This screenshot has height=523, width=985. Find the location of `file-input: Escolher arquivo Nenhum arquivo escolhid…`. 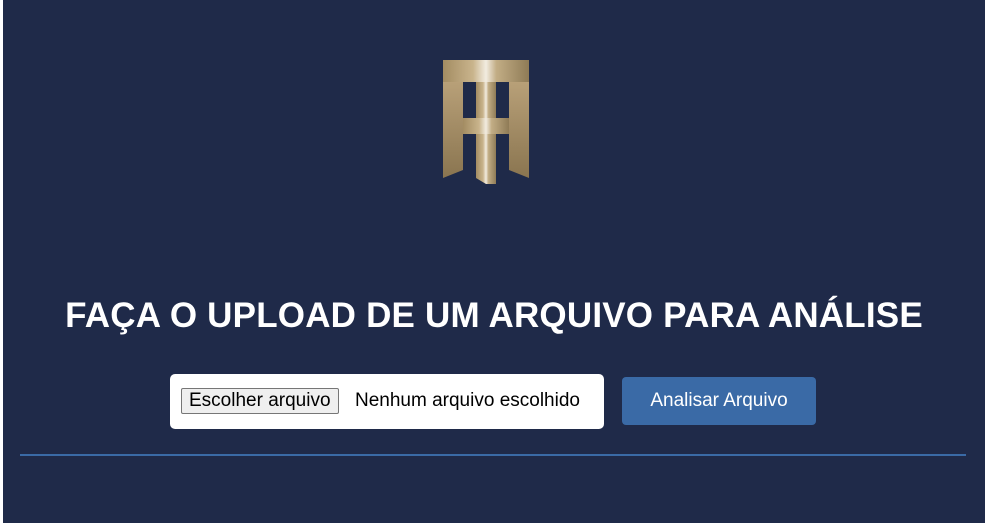

file-input: Escolher arquivo Nenhum arquivo escolhid… is located at coordinates (387, 401).